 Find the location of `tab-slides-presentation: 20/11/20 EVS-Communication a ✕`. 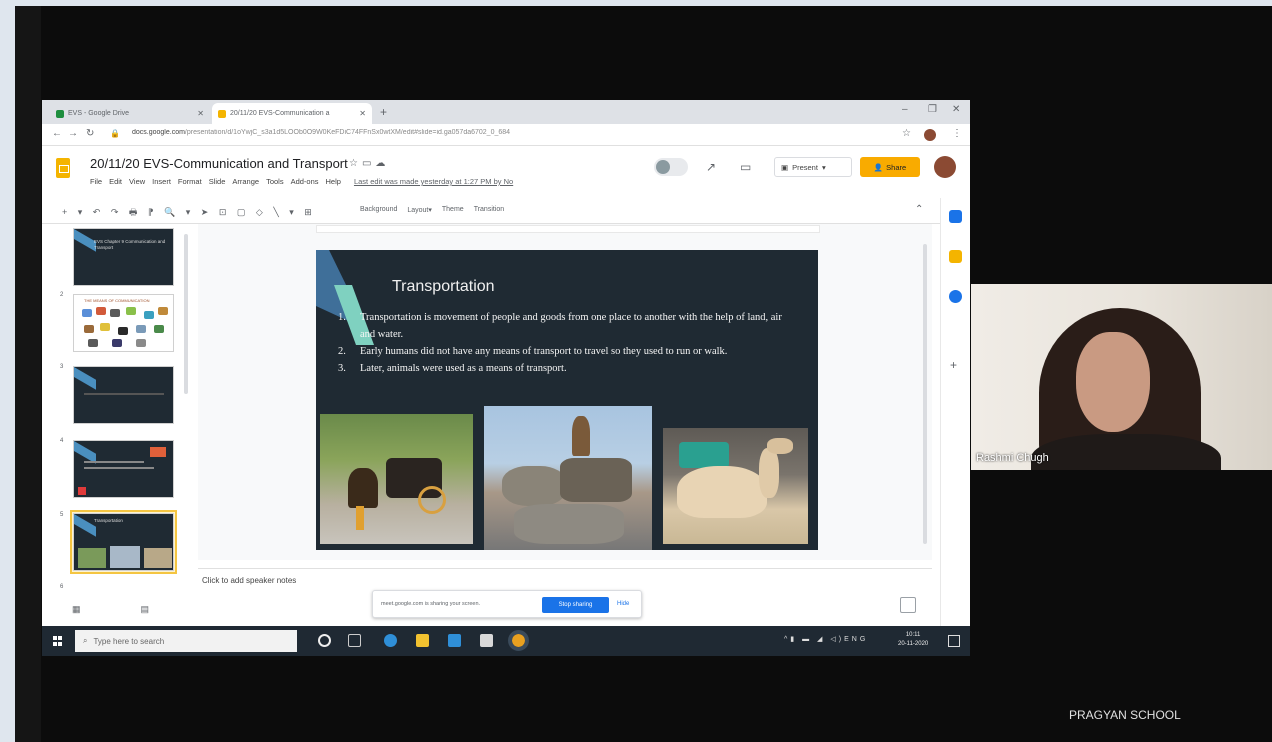

tab-slides-presentation: 20/11/20 EVS-Communication a ✕ is located at coordinates (292, 113).